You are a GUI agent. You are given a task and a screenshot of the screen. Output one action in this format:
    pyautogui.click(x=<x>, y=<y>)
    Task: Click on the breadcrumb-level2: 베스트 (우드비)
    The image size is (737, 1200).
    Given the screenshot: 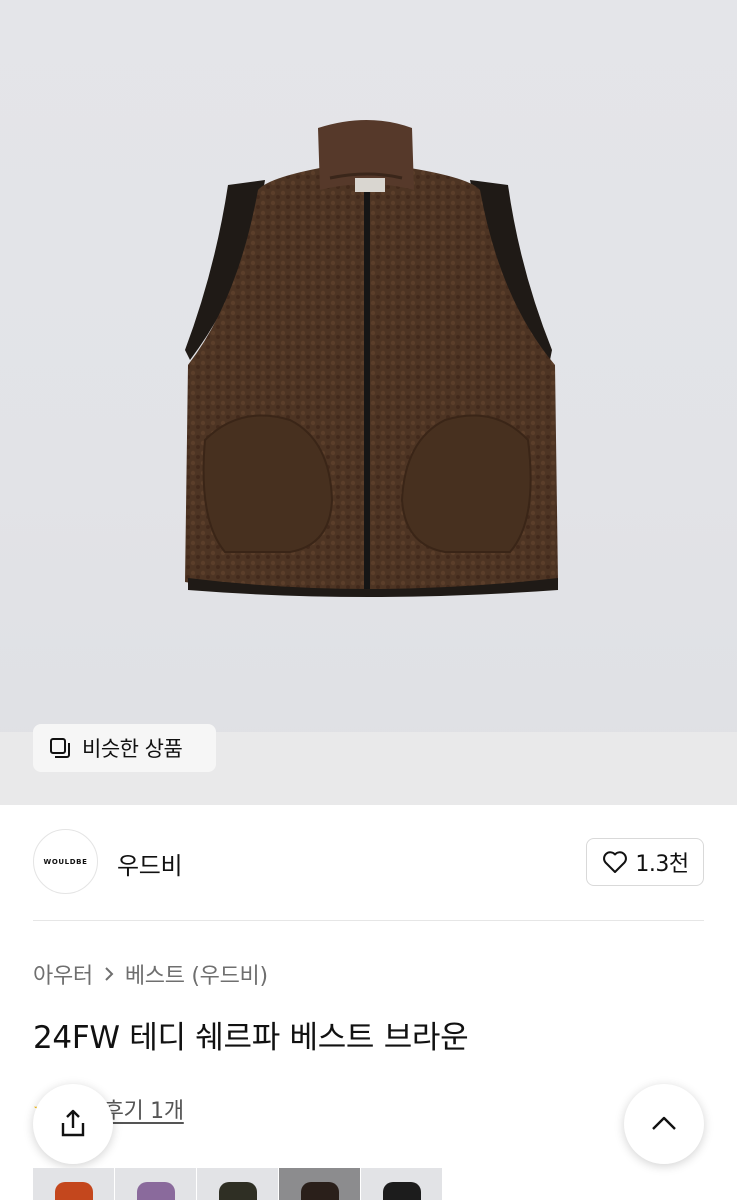 What is the action you would take?
    pyautogui.click(x=196, y=974)
    